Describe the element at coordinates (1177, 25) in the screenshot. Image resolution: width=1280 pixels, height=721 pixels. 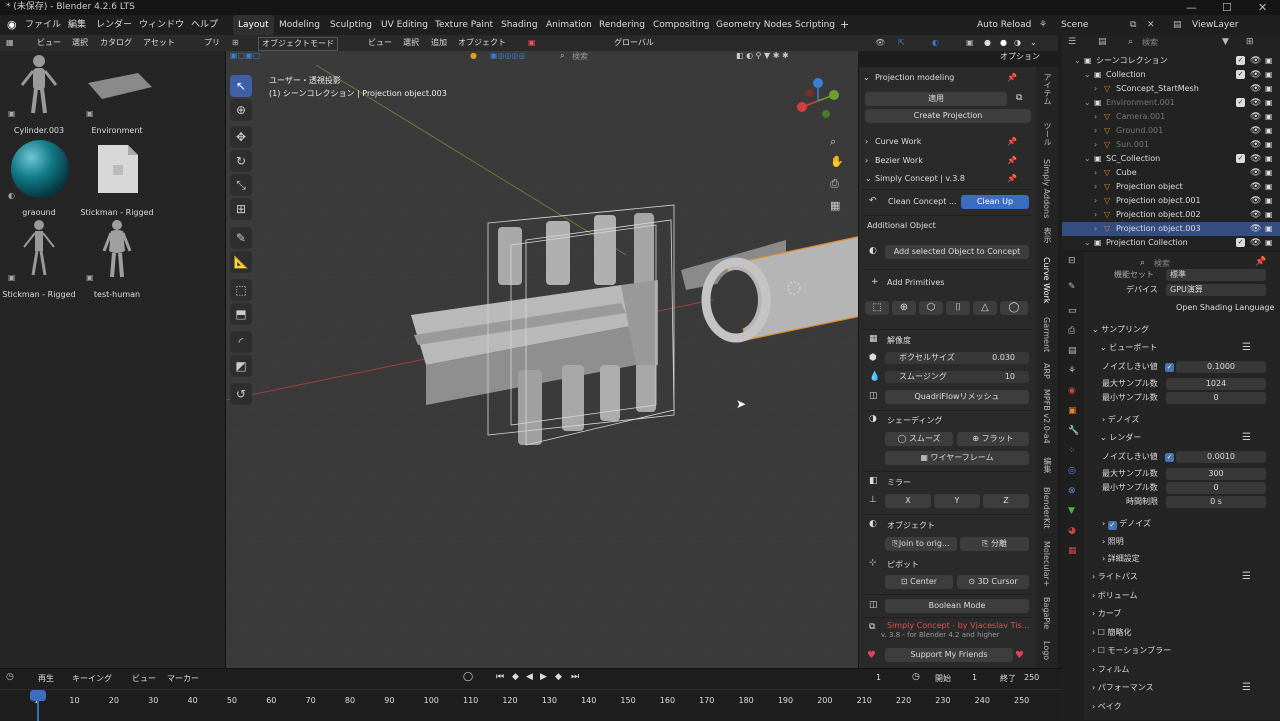
I see `view-layer-icon: ▤` at that location.